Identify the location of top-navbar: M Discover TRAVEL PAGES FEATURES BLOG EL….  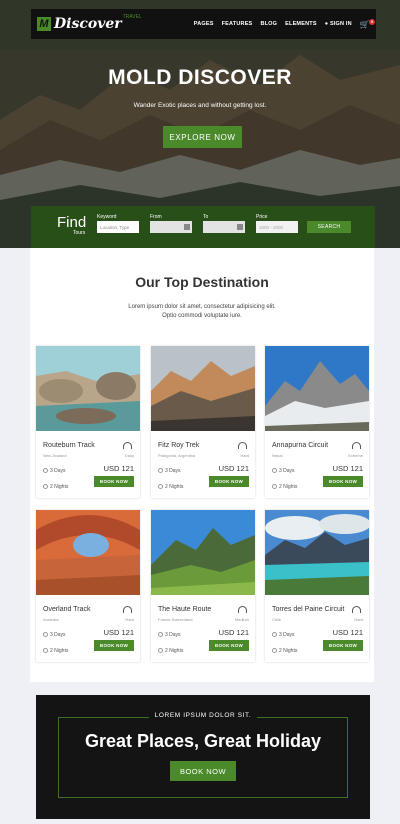
(203, 24).